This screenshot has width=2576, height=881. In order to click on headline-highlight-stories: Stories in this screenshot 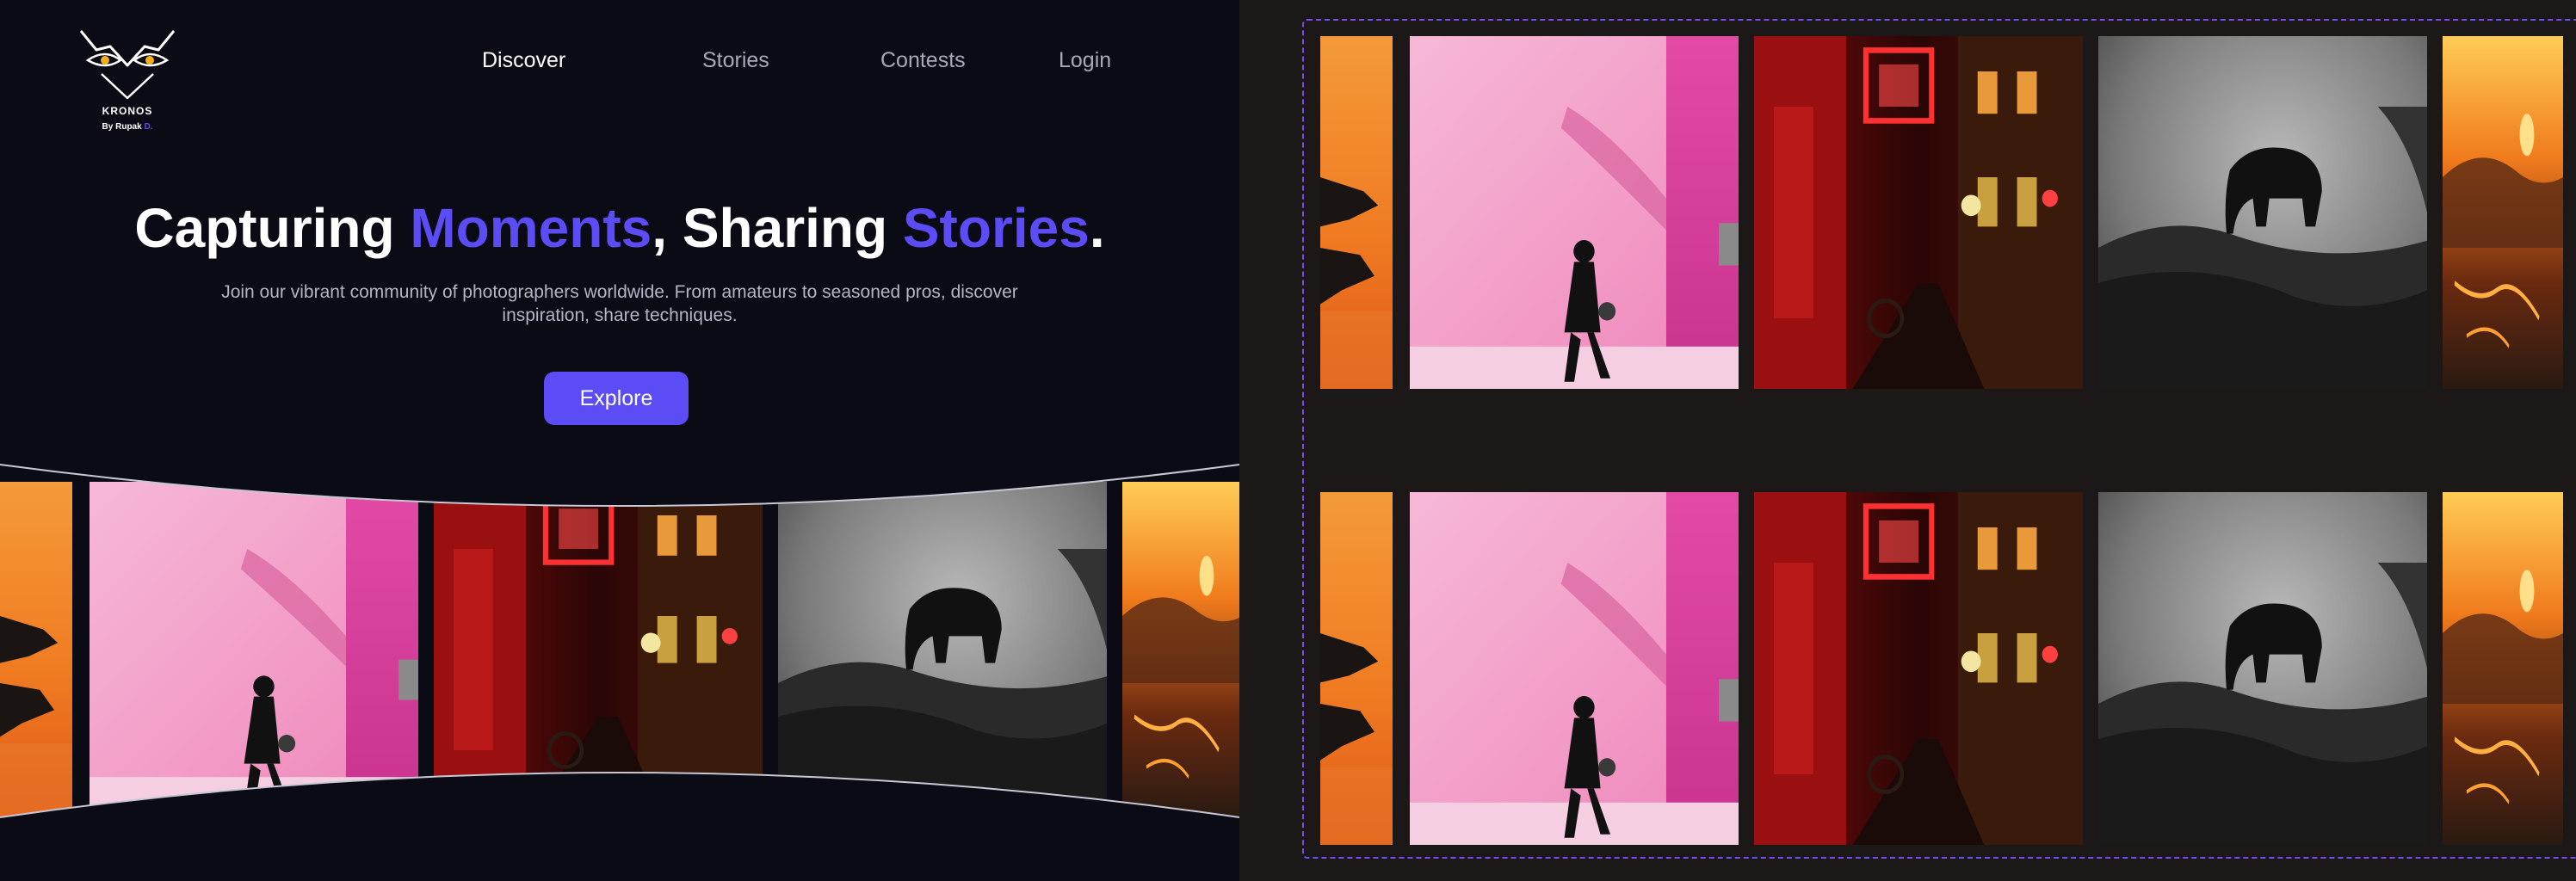, I will do `click(996, 228)`.